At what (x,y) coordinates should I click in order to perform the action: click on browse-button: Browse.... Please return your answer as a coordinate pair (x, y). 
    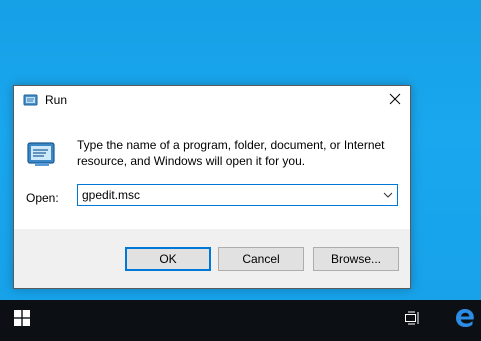
    Looking at the image, I should click on (356, 259).